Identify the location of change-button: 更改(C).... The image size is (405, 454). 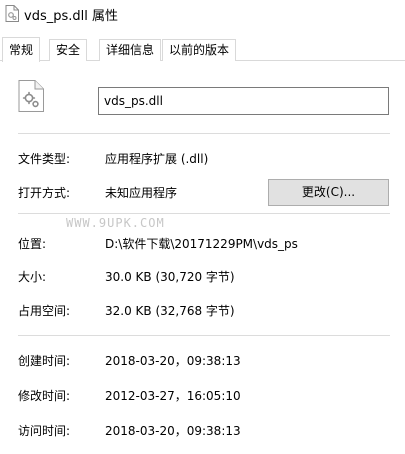
(328, 192).